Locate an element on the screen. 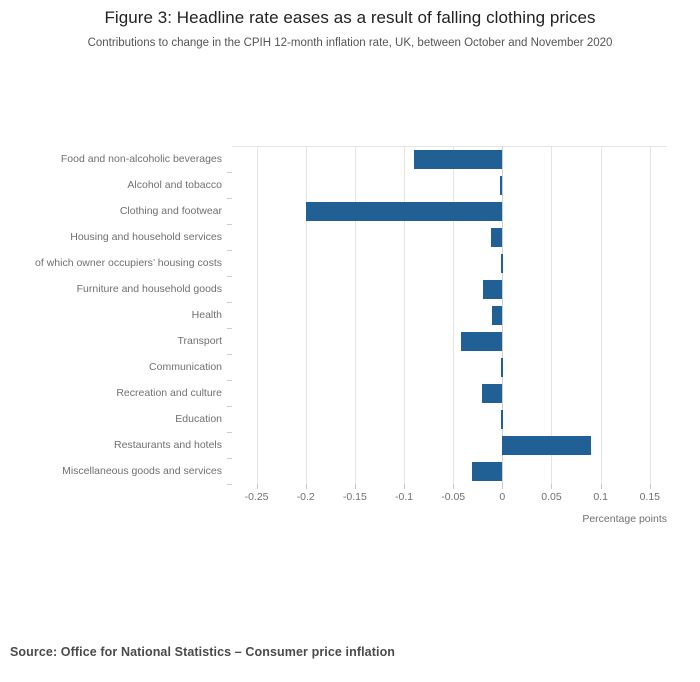  y-axis-category-label: Clothing and footwear is located at coordinates (170, 211).